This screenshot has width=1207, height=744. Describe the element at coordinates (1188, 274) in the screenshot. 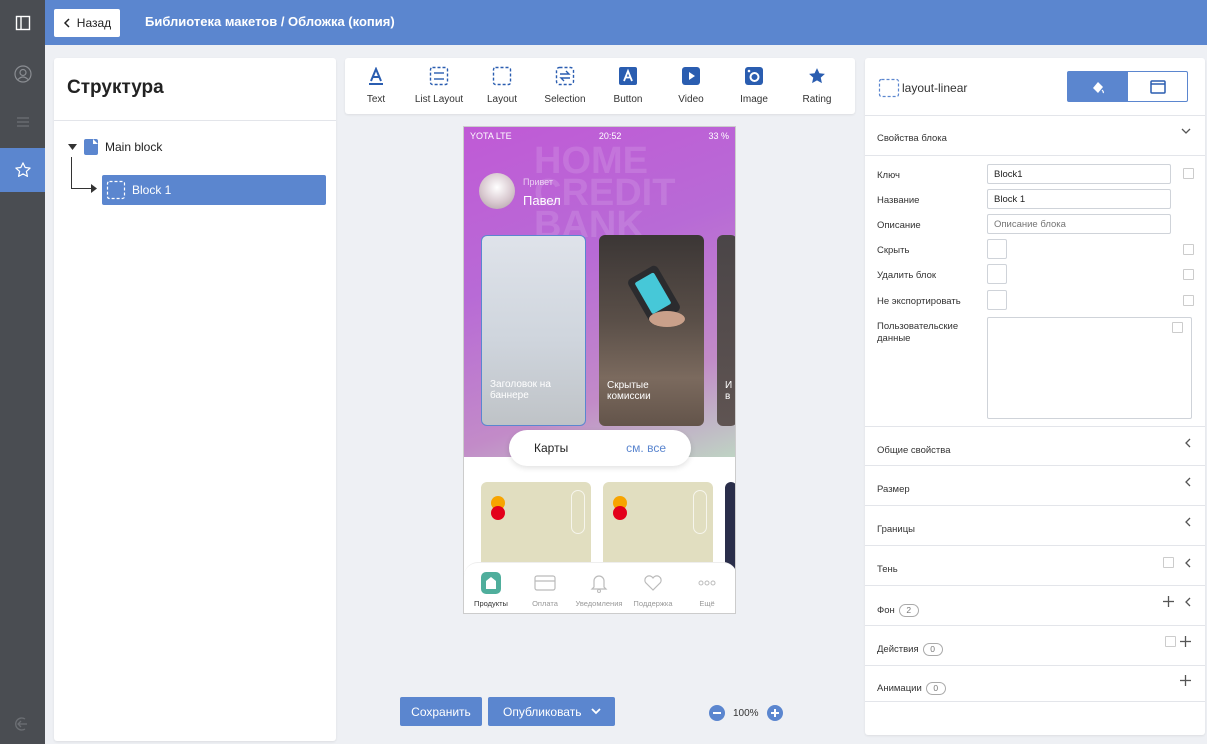

I see `delete-block-checkbox` at that location.